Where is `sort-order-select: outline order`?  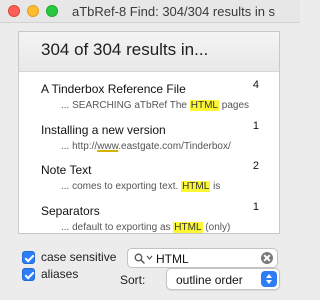
sort-order-select: outline order is located at coordinates (223, 279).